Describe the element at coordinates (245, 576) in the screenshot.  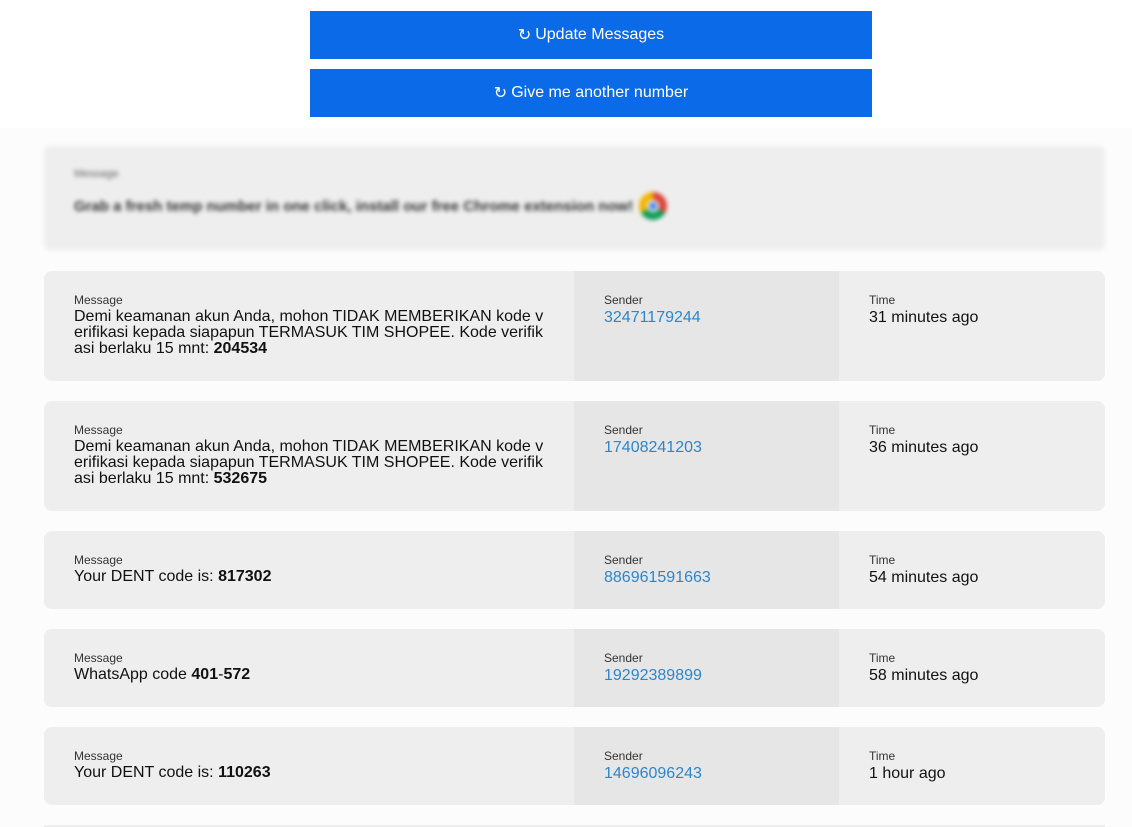
I see `verification-code: 817302` at that location.